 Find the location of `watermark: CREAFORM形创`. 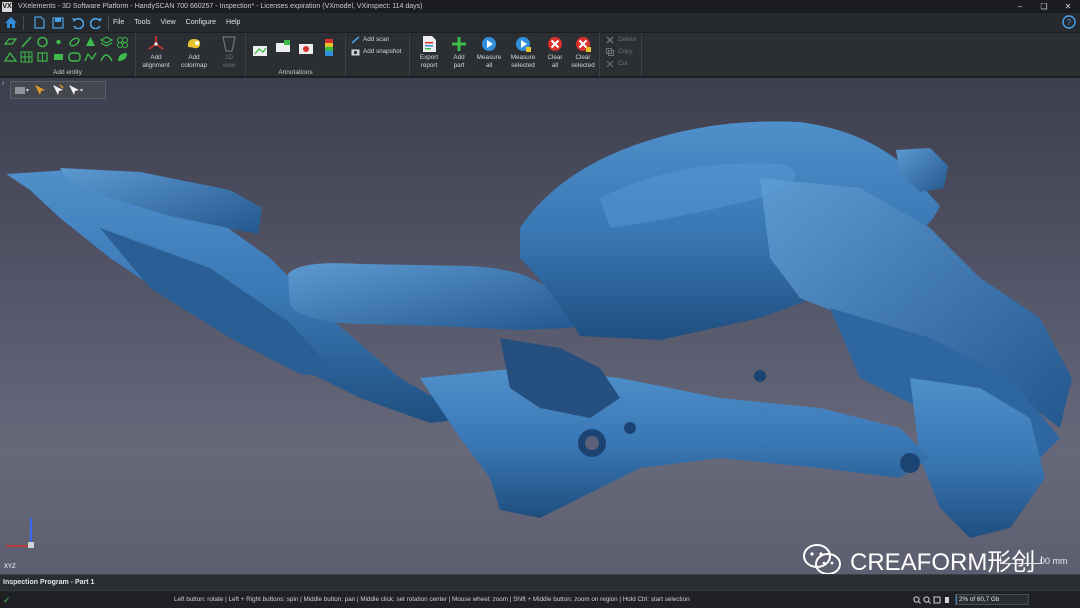

watermark: CREAFORM形创 is located at coordinates (918, 558).